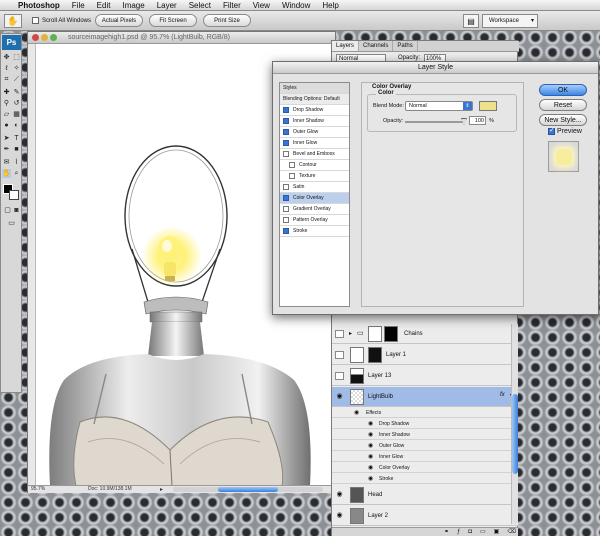 The image size is (600, 536). Describe the element at coordinates (563, 105) in the screenshot. I see `reset-button: Reset` at that location.